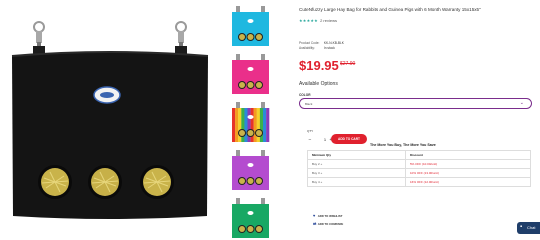  Describe the element at coordinates (468, 155) in the screenshot. I see `column-header-discount: Discount` at that location.